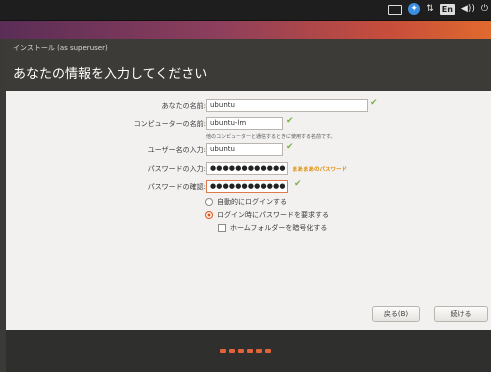 The width and height of the screenshot is (491, 372). I want to click on computer-name-valid-check-icon: ✔, so click(290, 121).